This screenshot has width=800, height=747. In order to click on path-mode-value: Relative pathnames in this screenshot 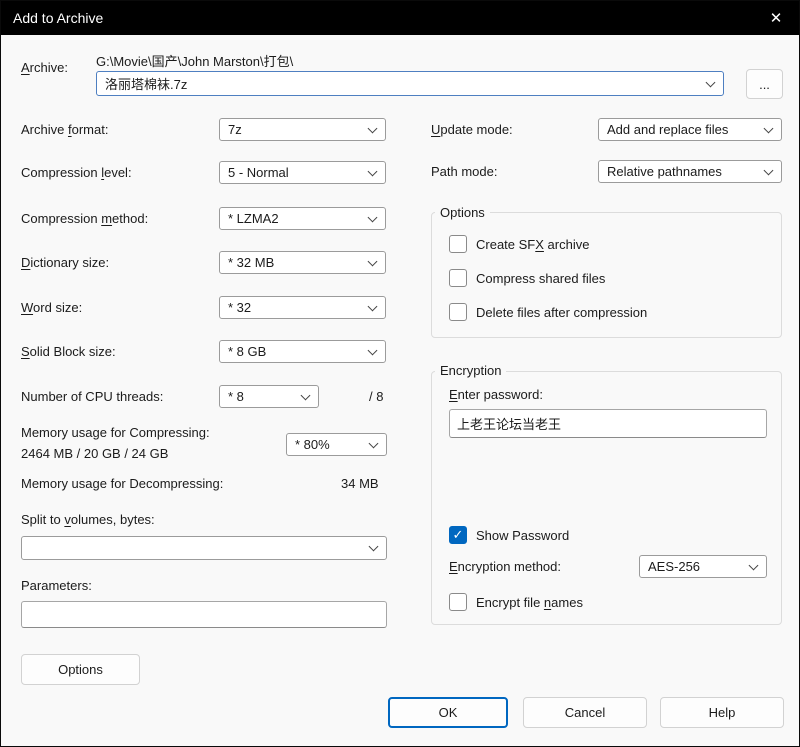, I will do `click(664, 171)`.